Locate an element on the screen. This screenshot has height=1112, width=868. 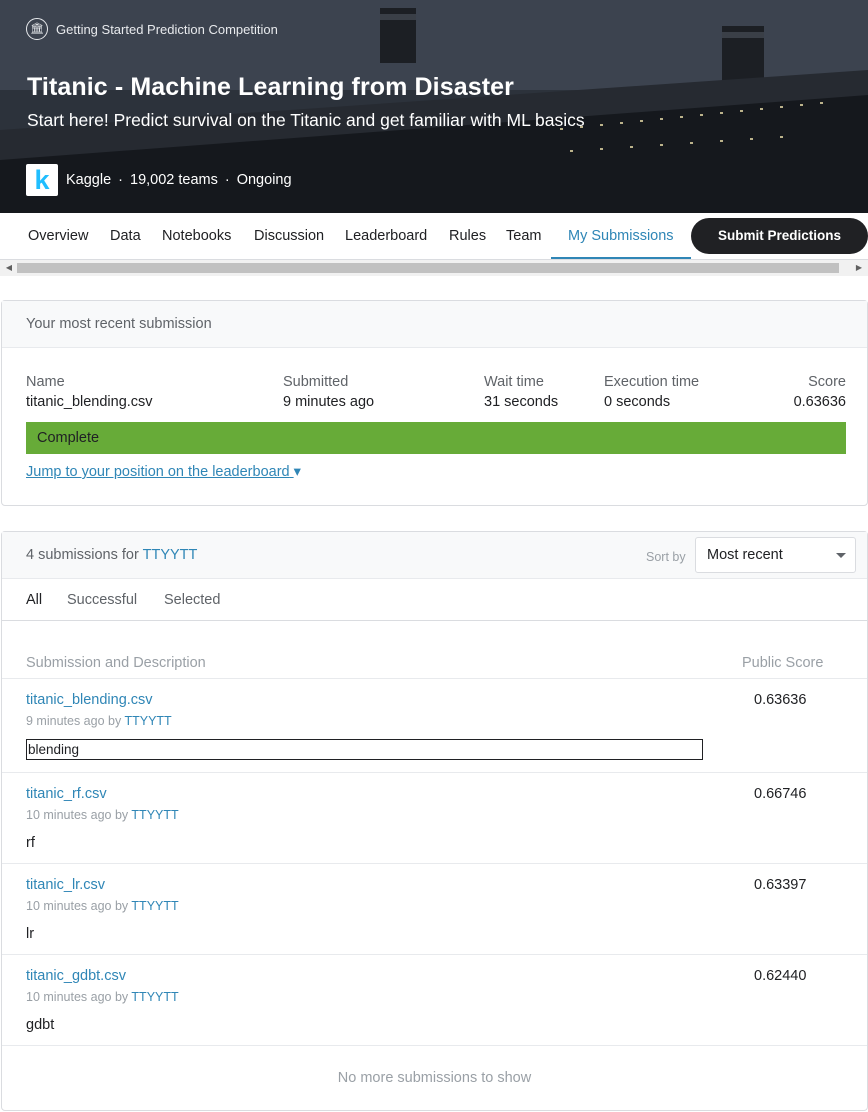
team-count: 19,002 teams is located at coordinates (174, 180).